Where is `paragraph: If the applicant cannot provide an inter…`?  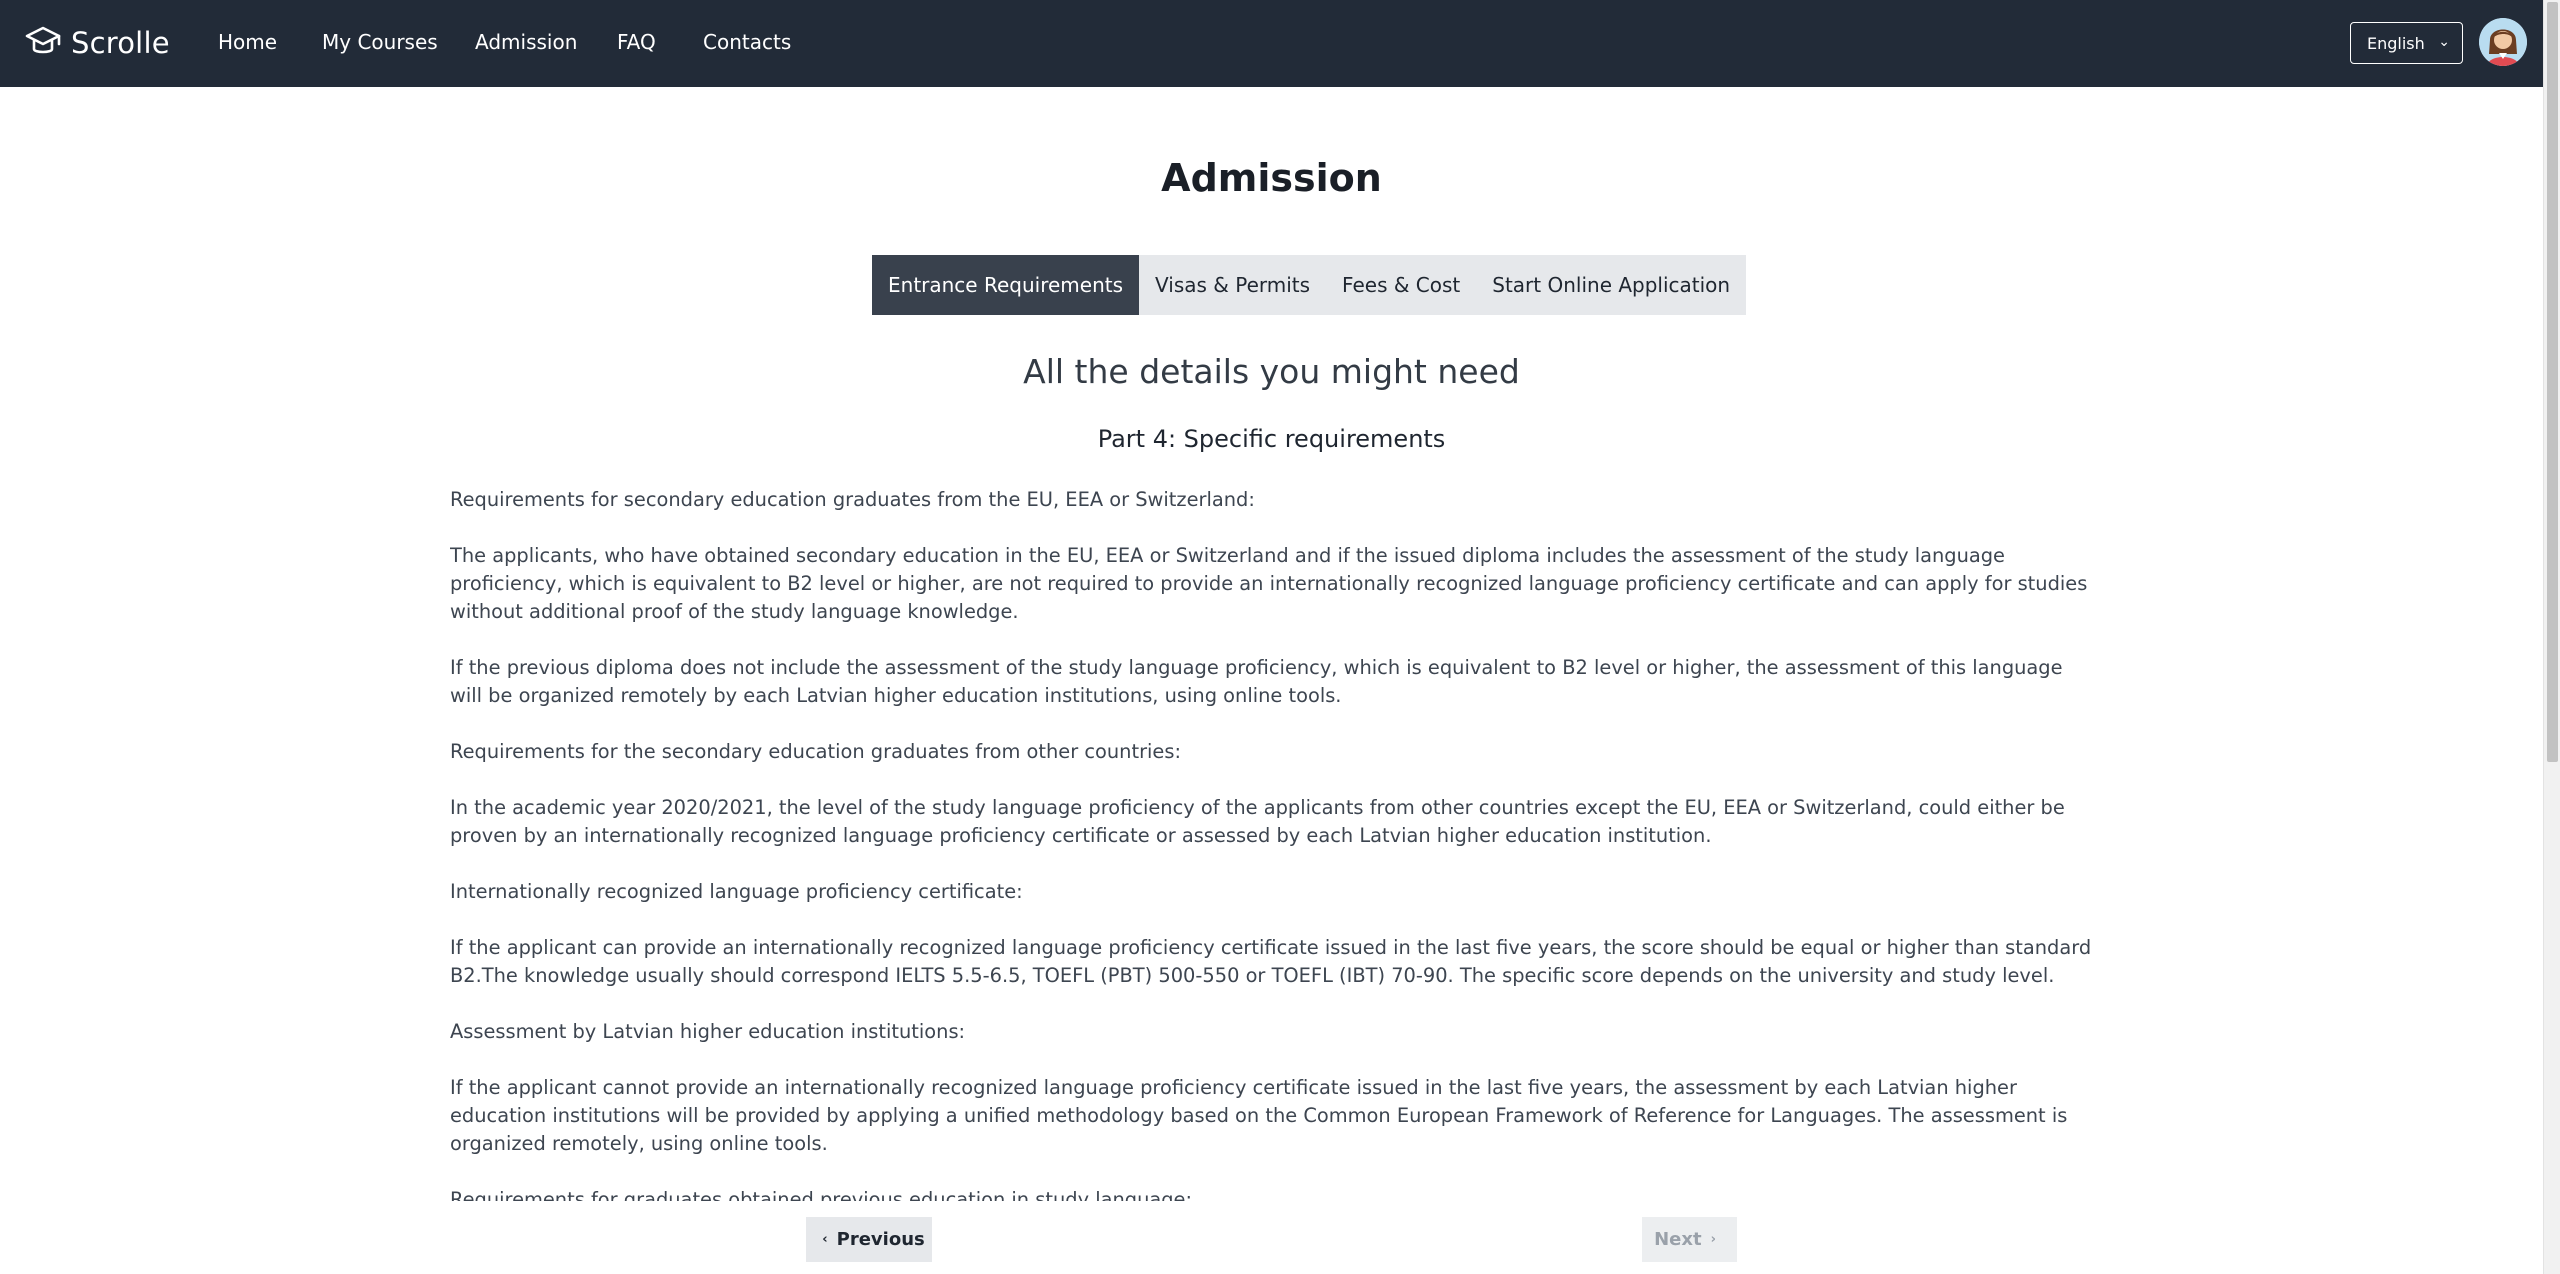
paragraph: If the applicant cannot provide an inter… is located at coordinates (1259, 1115).